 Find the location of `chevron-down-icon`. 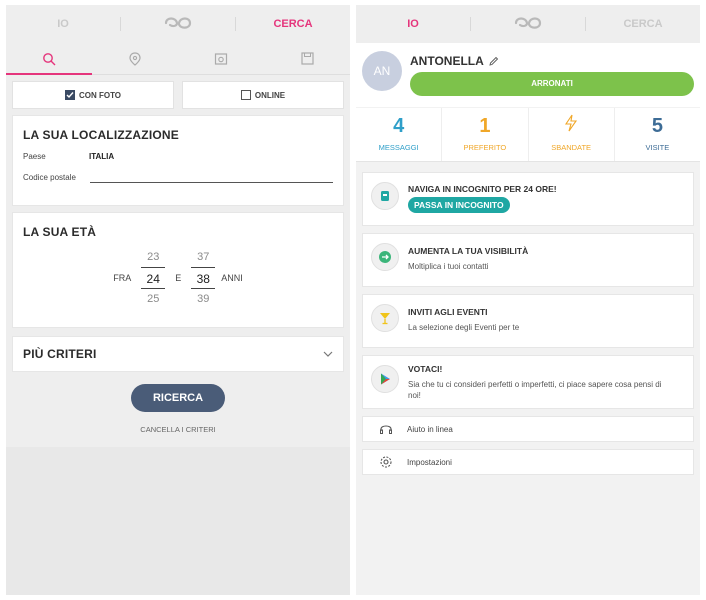

chevron-down-icon is located at coordinates (328, 354).